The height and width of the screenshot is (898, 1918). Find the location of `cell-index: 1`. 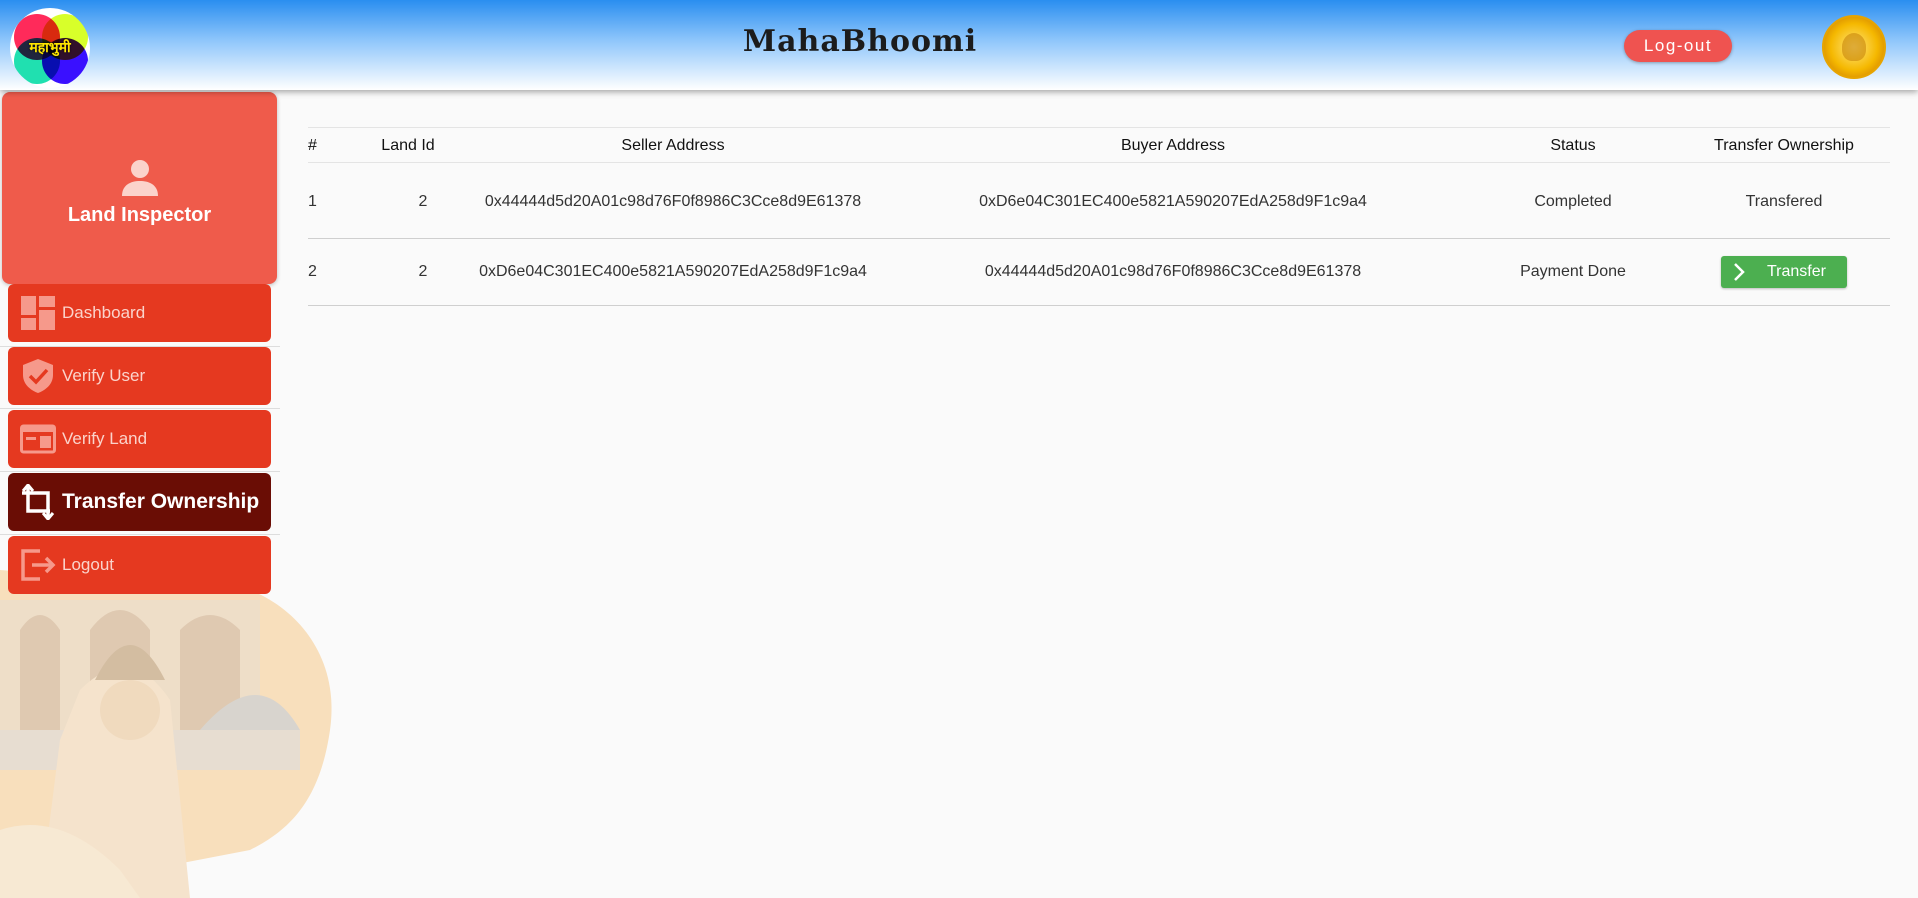

cell-index: 1 is located at coordinates (312, 201).